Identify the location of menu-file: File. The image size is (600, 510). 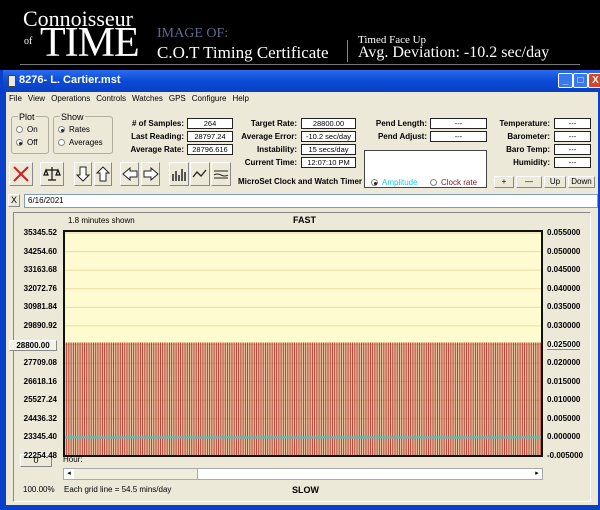
(15, 101).